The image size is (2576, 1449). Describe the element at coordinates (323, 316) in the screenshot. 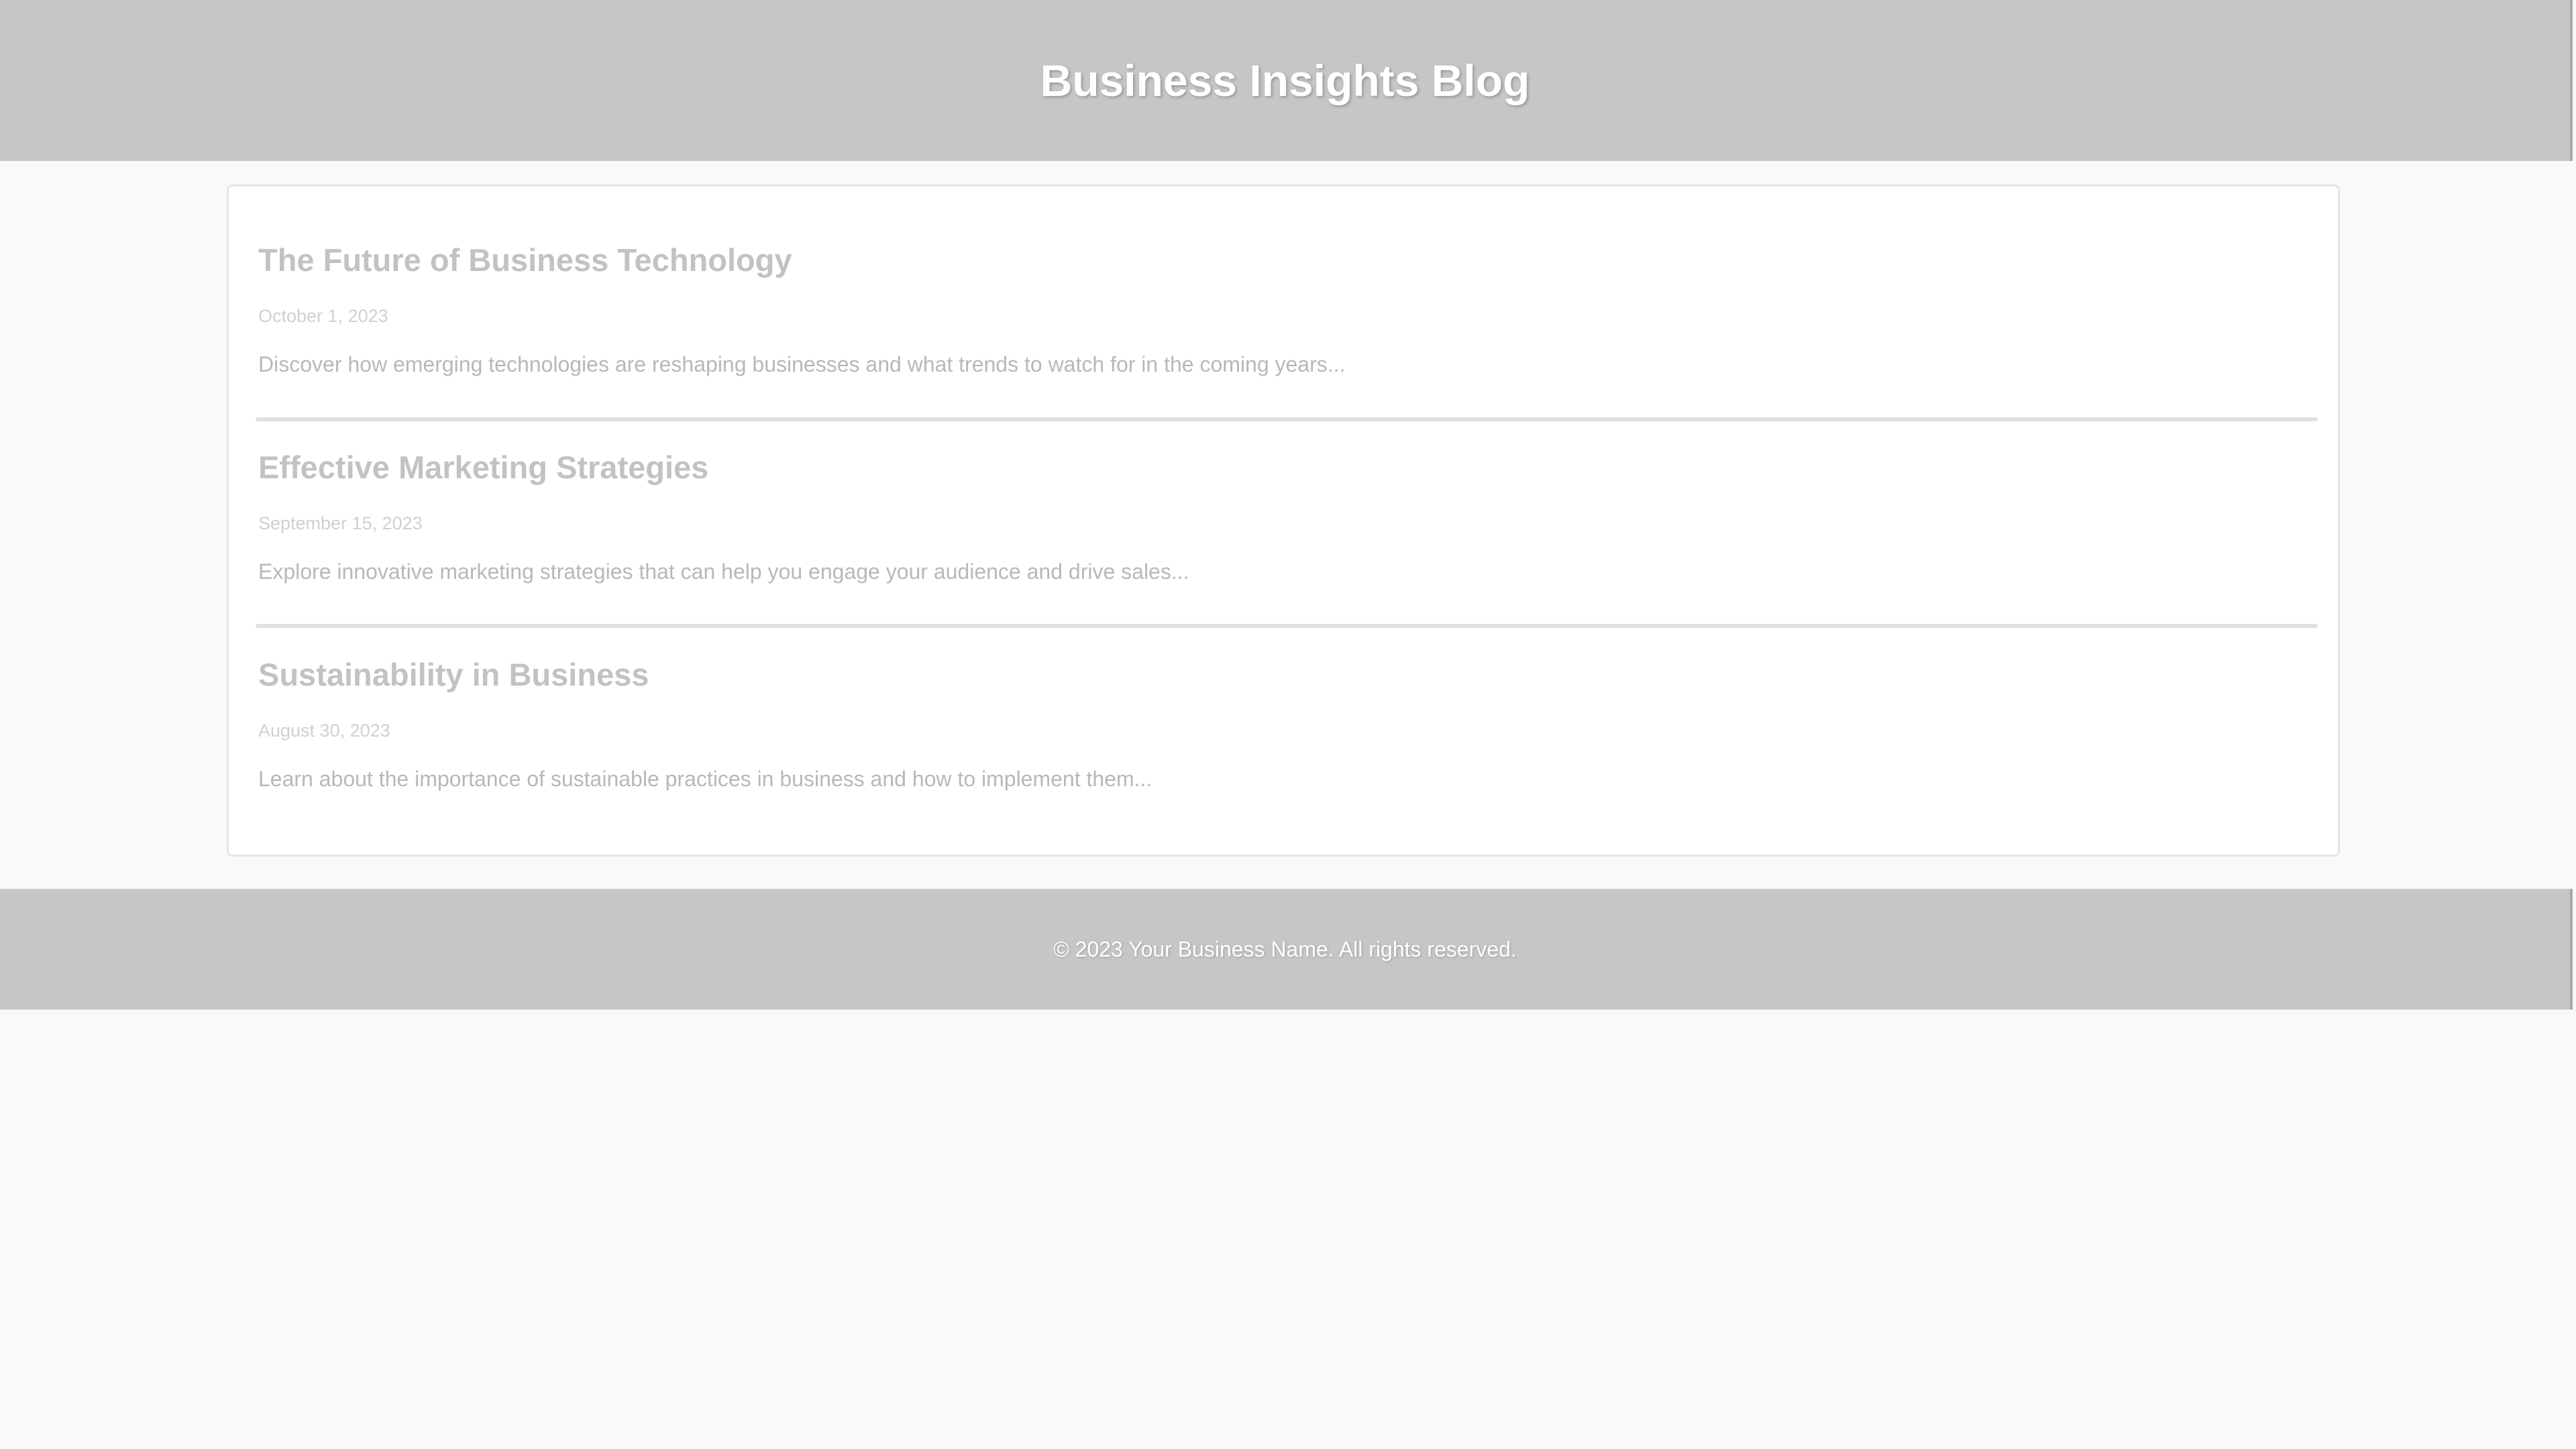

I see `post-date: October 1, 2023` at that location.